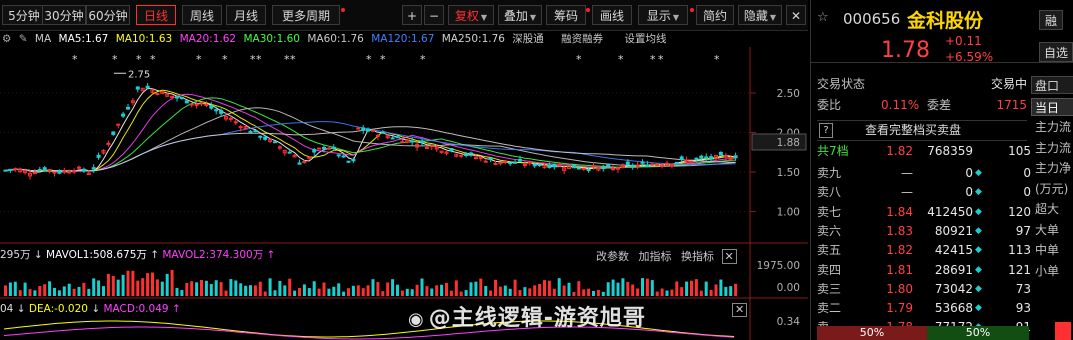 This screenshot has width=1073, height=340. What do you see at coordinates (833, 151) in the screenshot?
I see `total-label: 共7档` at bounding box center [833, 151].